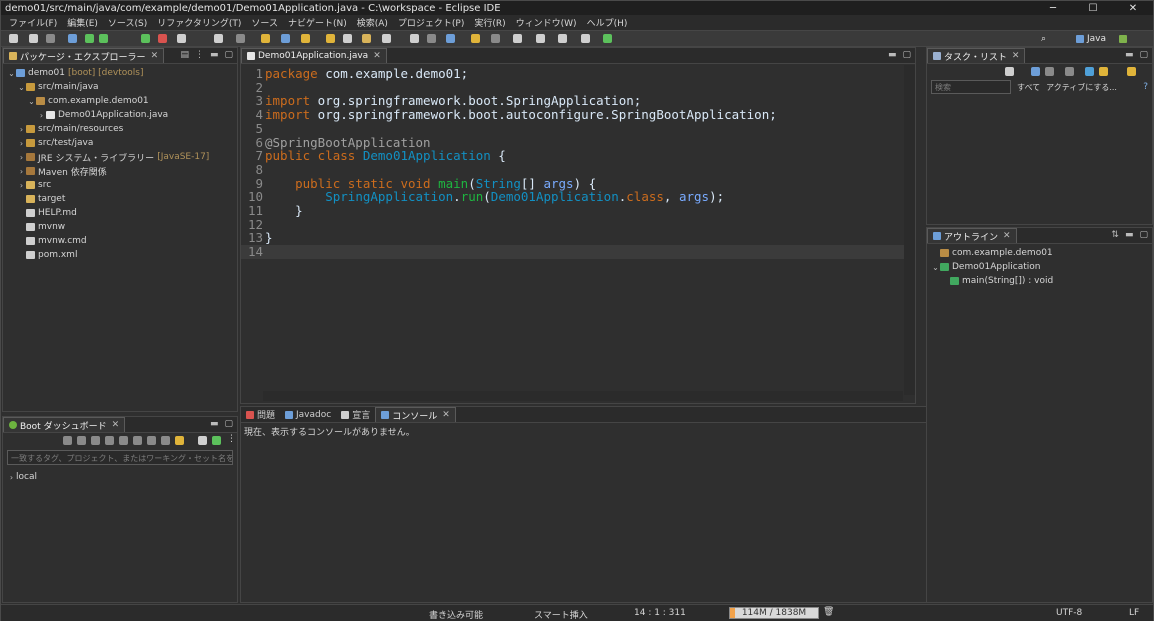 The image size is (1154, 621). I want to click on tab-console: コンソール ✕, so click(415, 414).